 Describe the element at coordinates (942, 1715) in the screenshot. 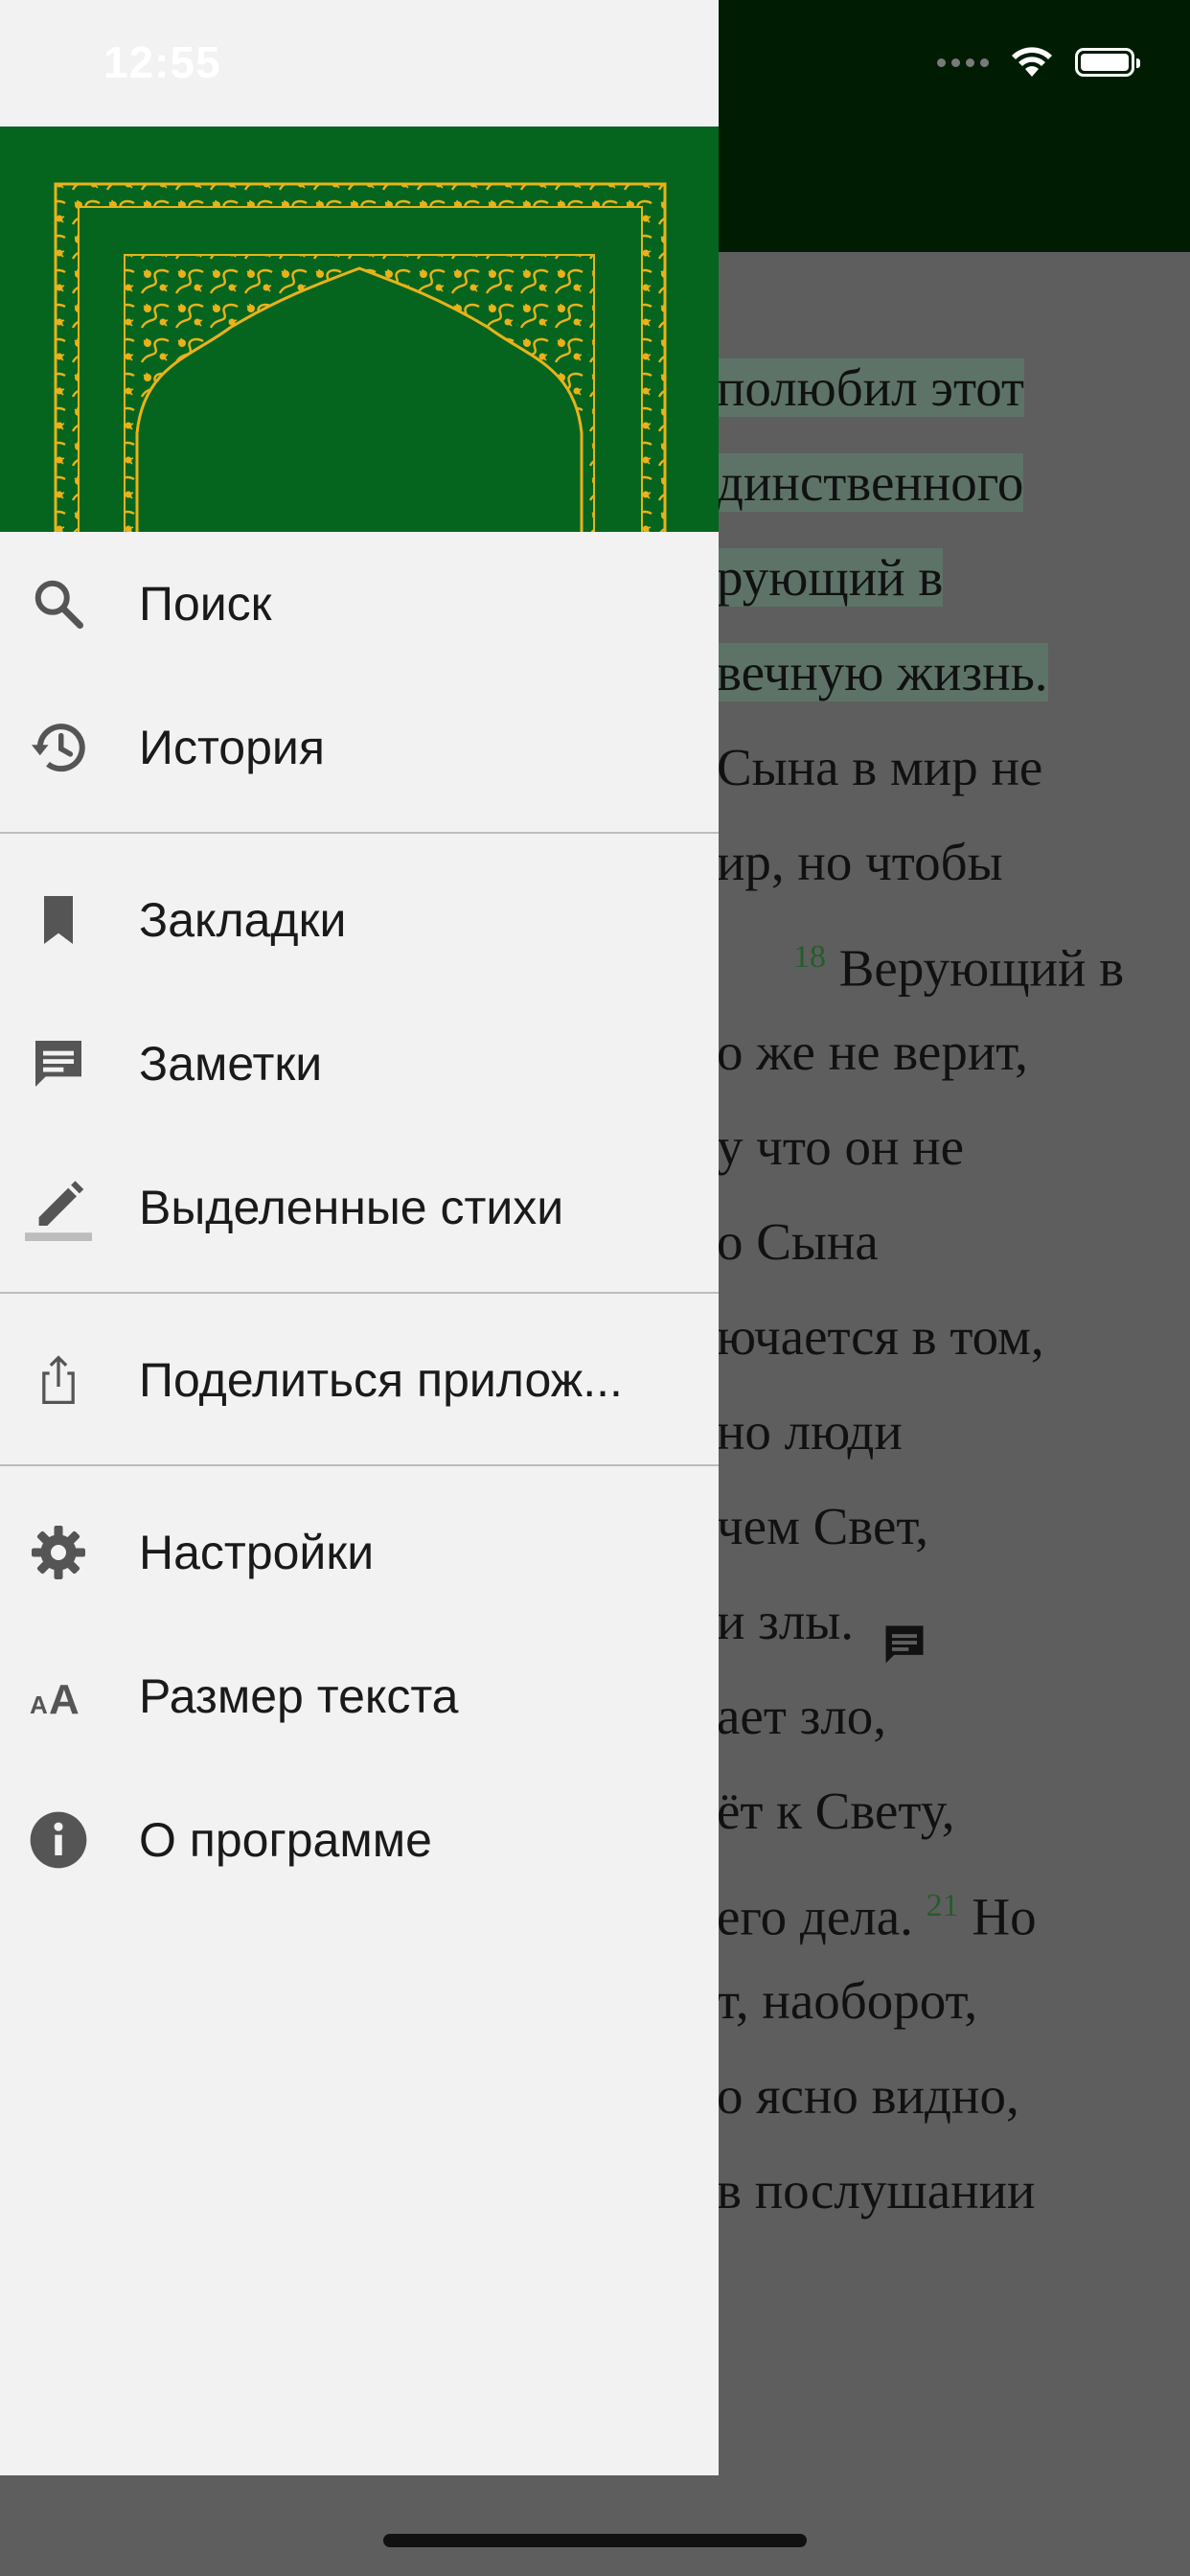

I see `reader-line: ает зло,` at that location.